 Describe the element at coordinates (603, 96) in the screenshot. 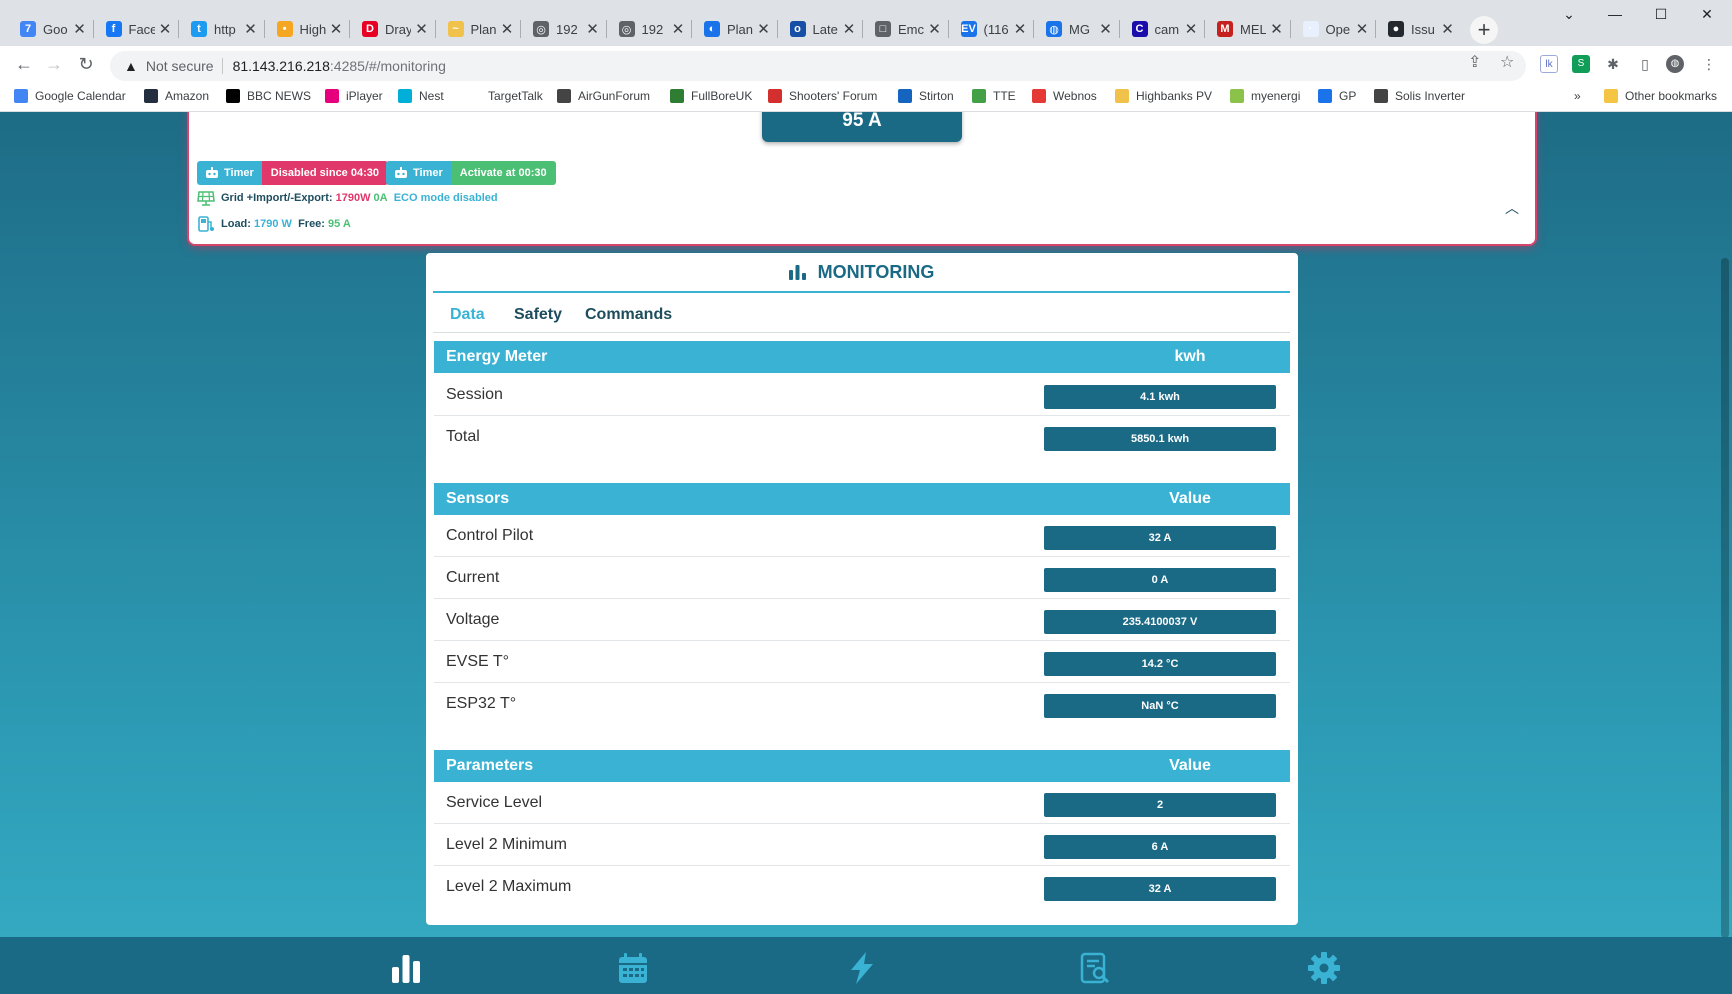

I see `bookmark-item: AirGunForum` at that location.